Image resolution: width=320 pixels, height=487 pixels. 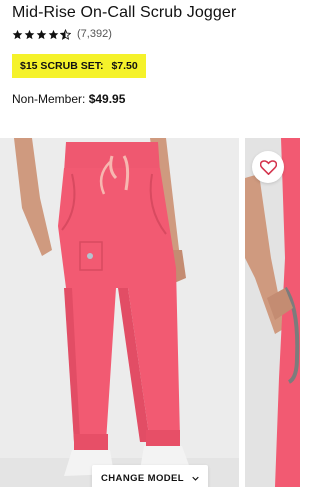 I want to click on chevron-down-icon, so click(x=195, y=478).